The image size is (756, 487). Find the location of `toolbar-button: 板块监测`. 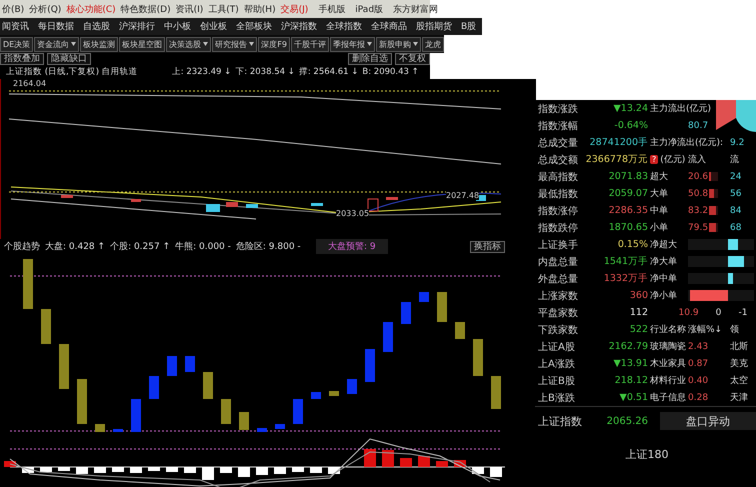

toolbar-button: 板块监测 is located at coordinates (99, 44).